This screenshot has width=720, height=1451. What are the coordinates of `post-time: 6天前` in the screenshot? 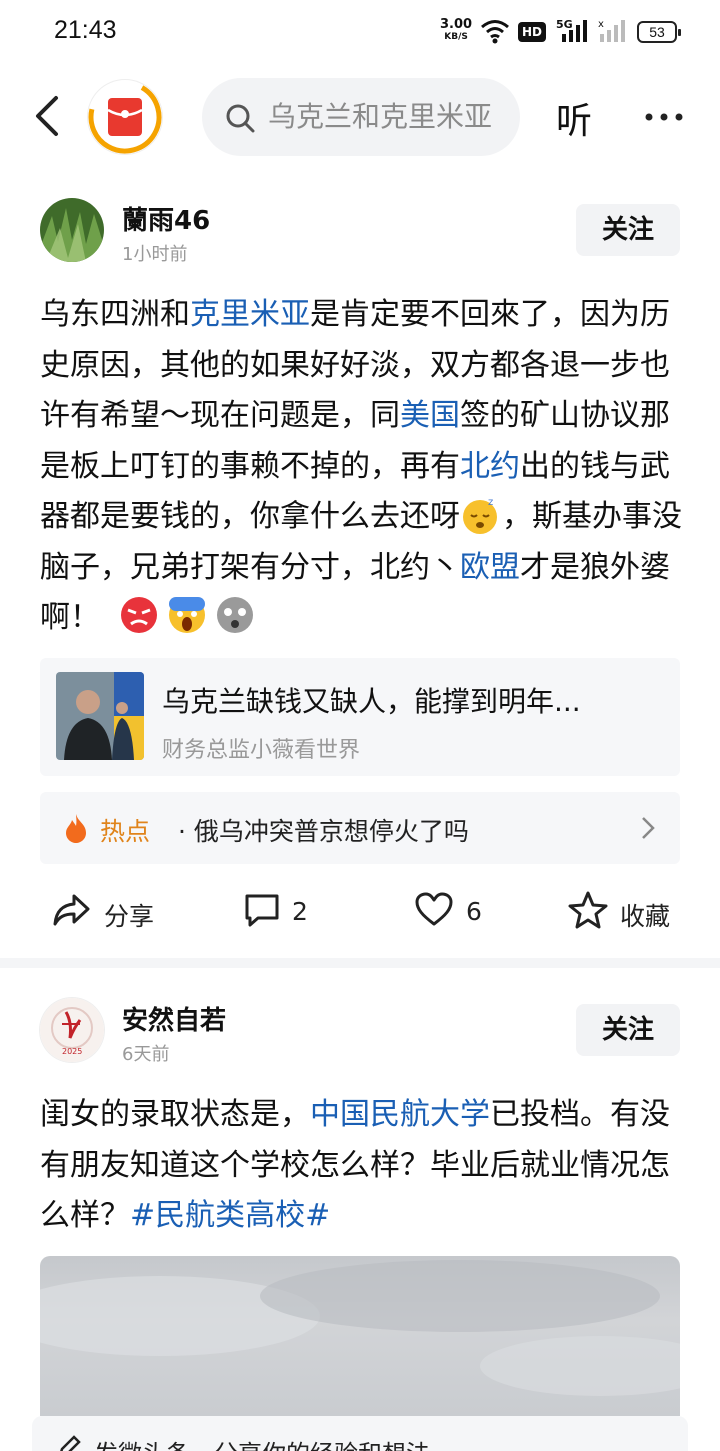 It's located at (146, 1054).